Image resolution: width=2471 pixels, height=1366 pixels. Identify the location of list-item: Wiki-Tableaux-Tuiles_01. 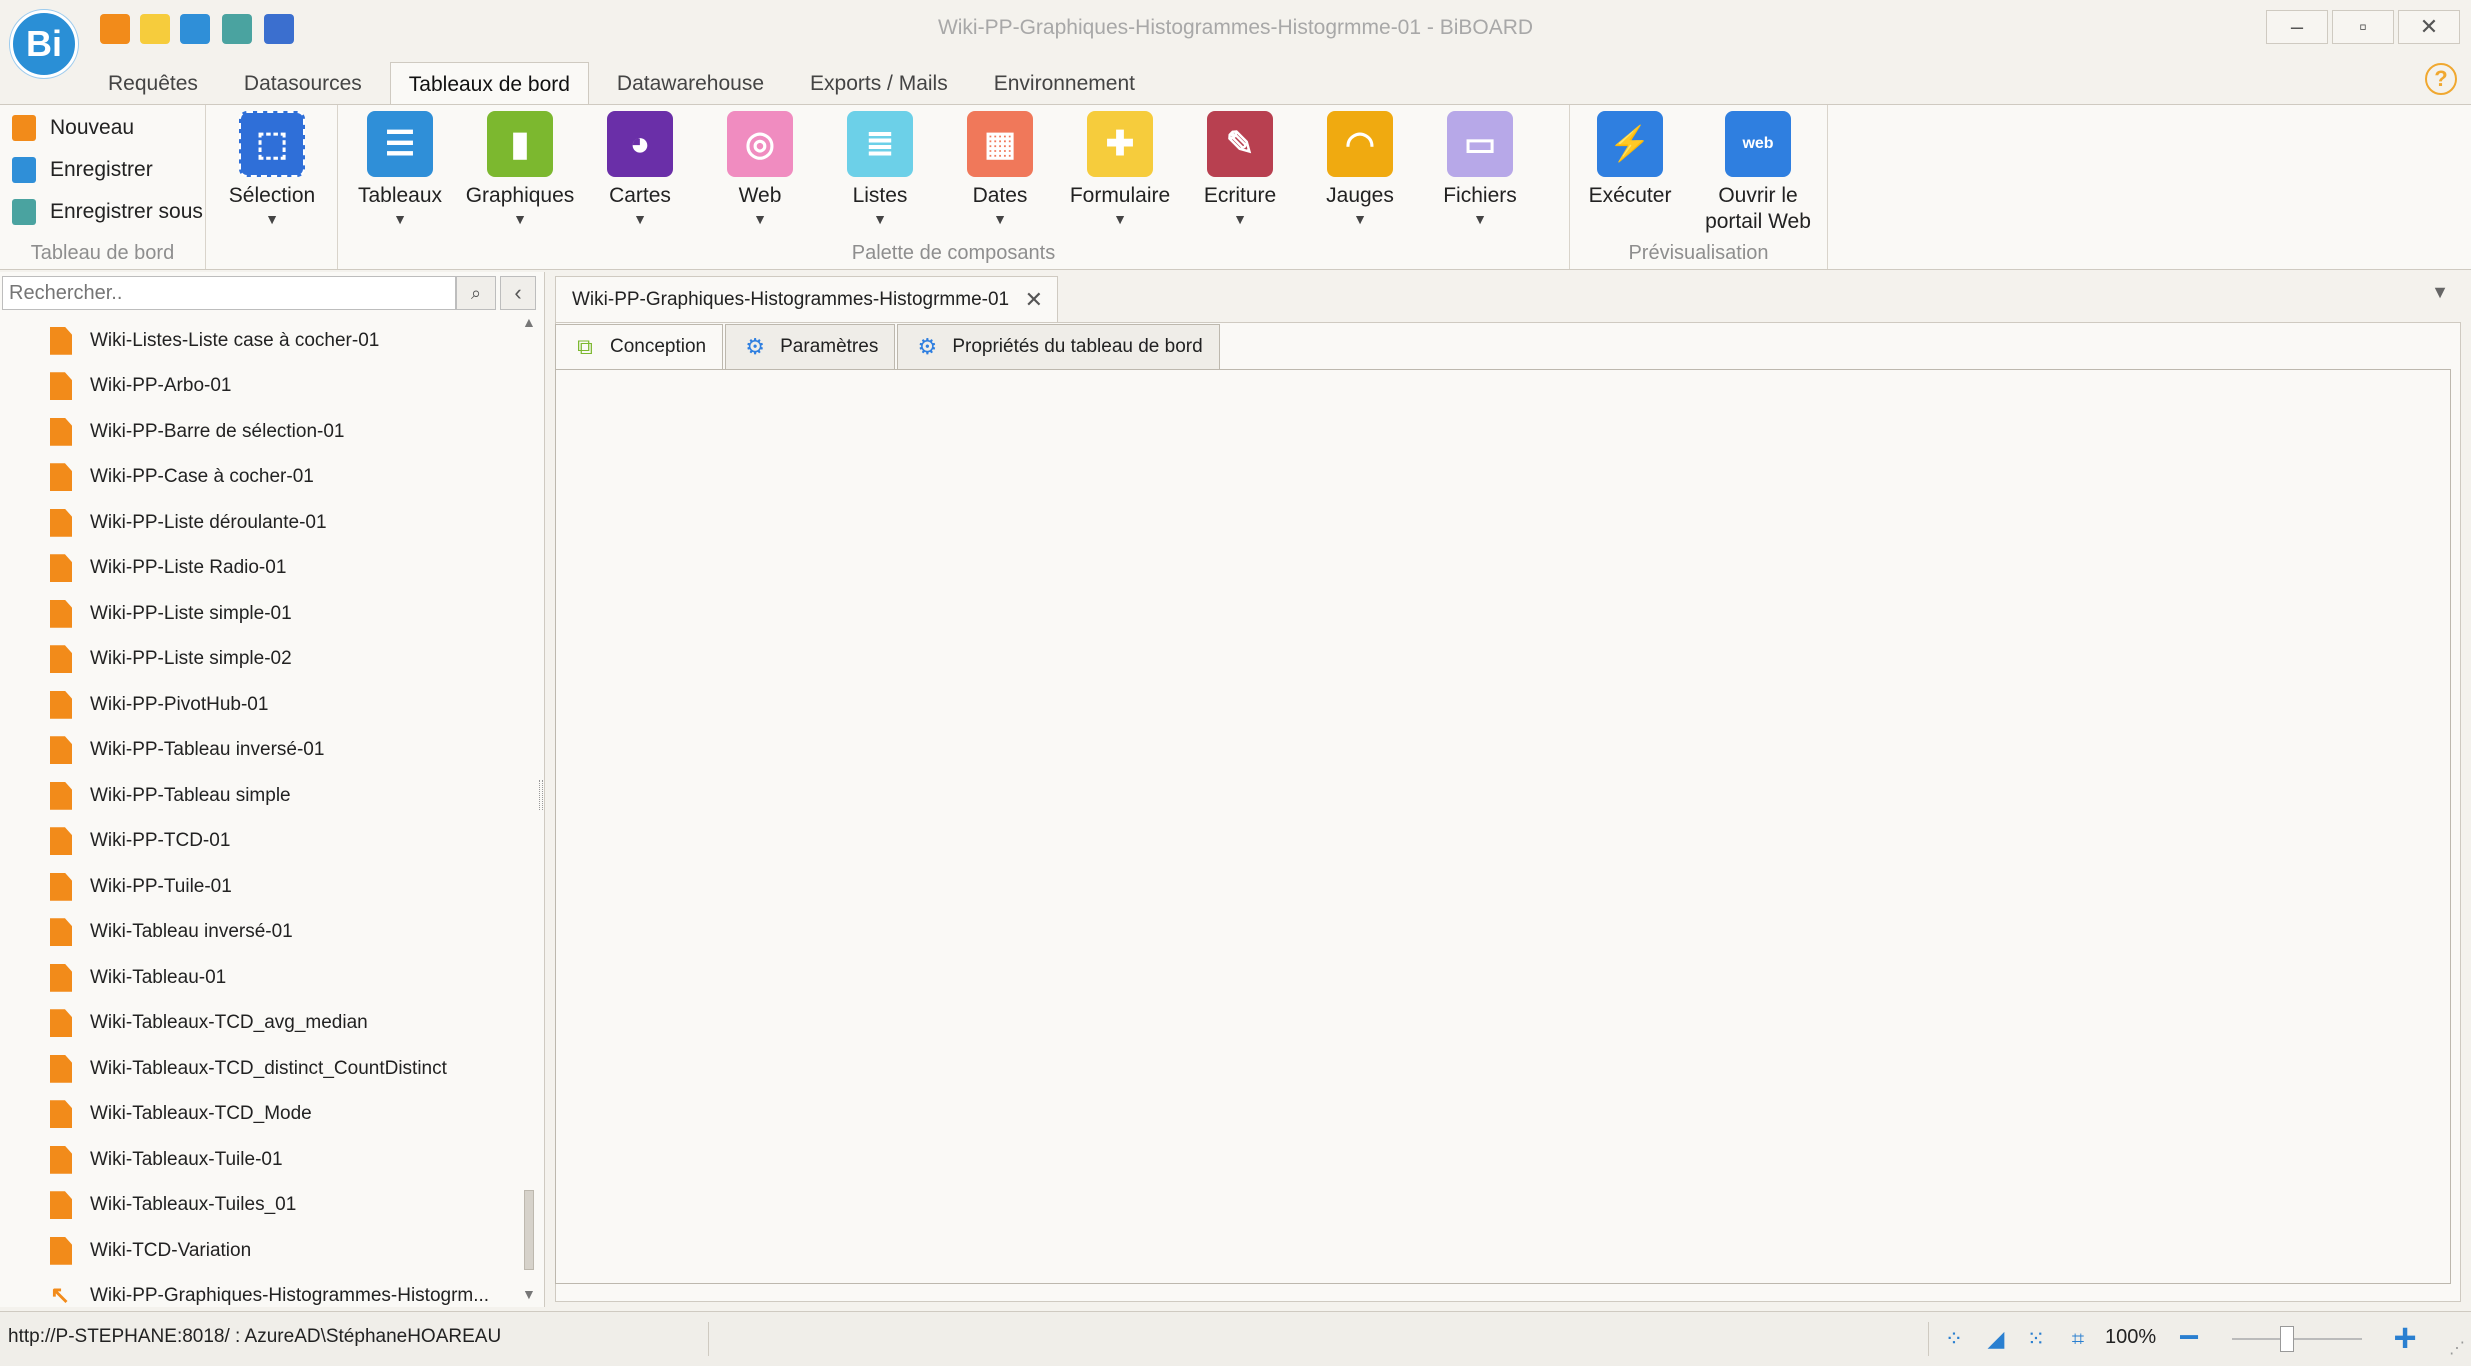
(260, 1206).